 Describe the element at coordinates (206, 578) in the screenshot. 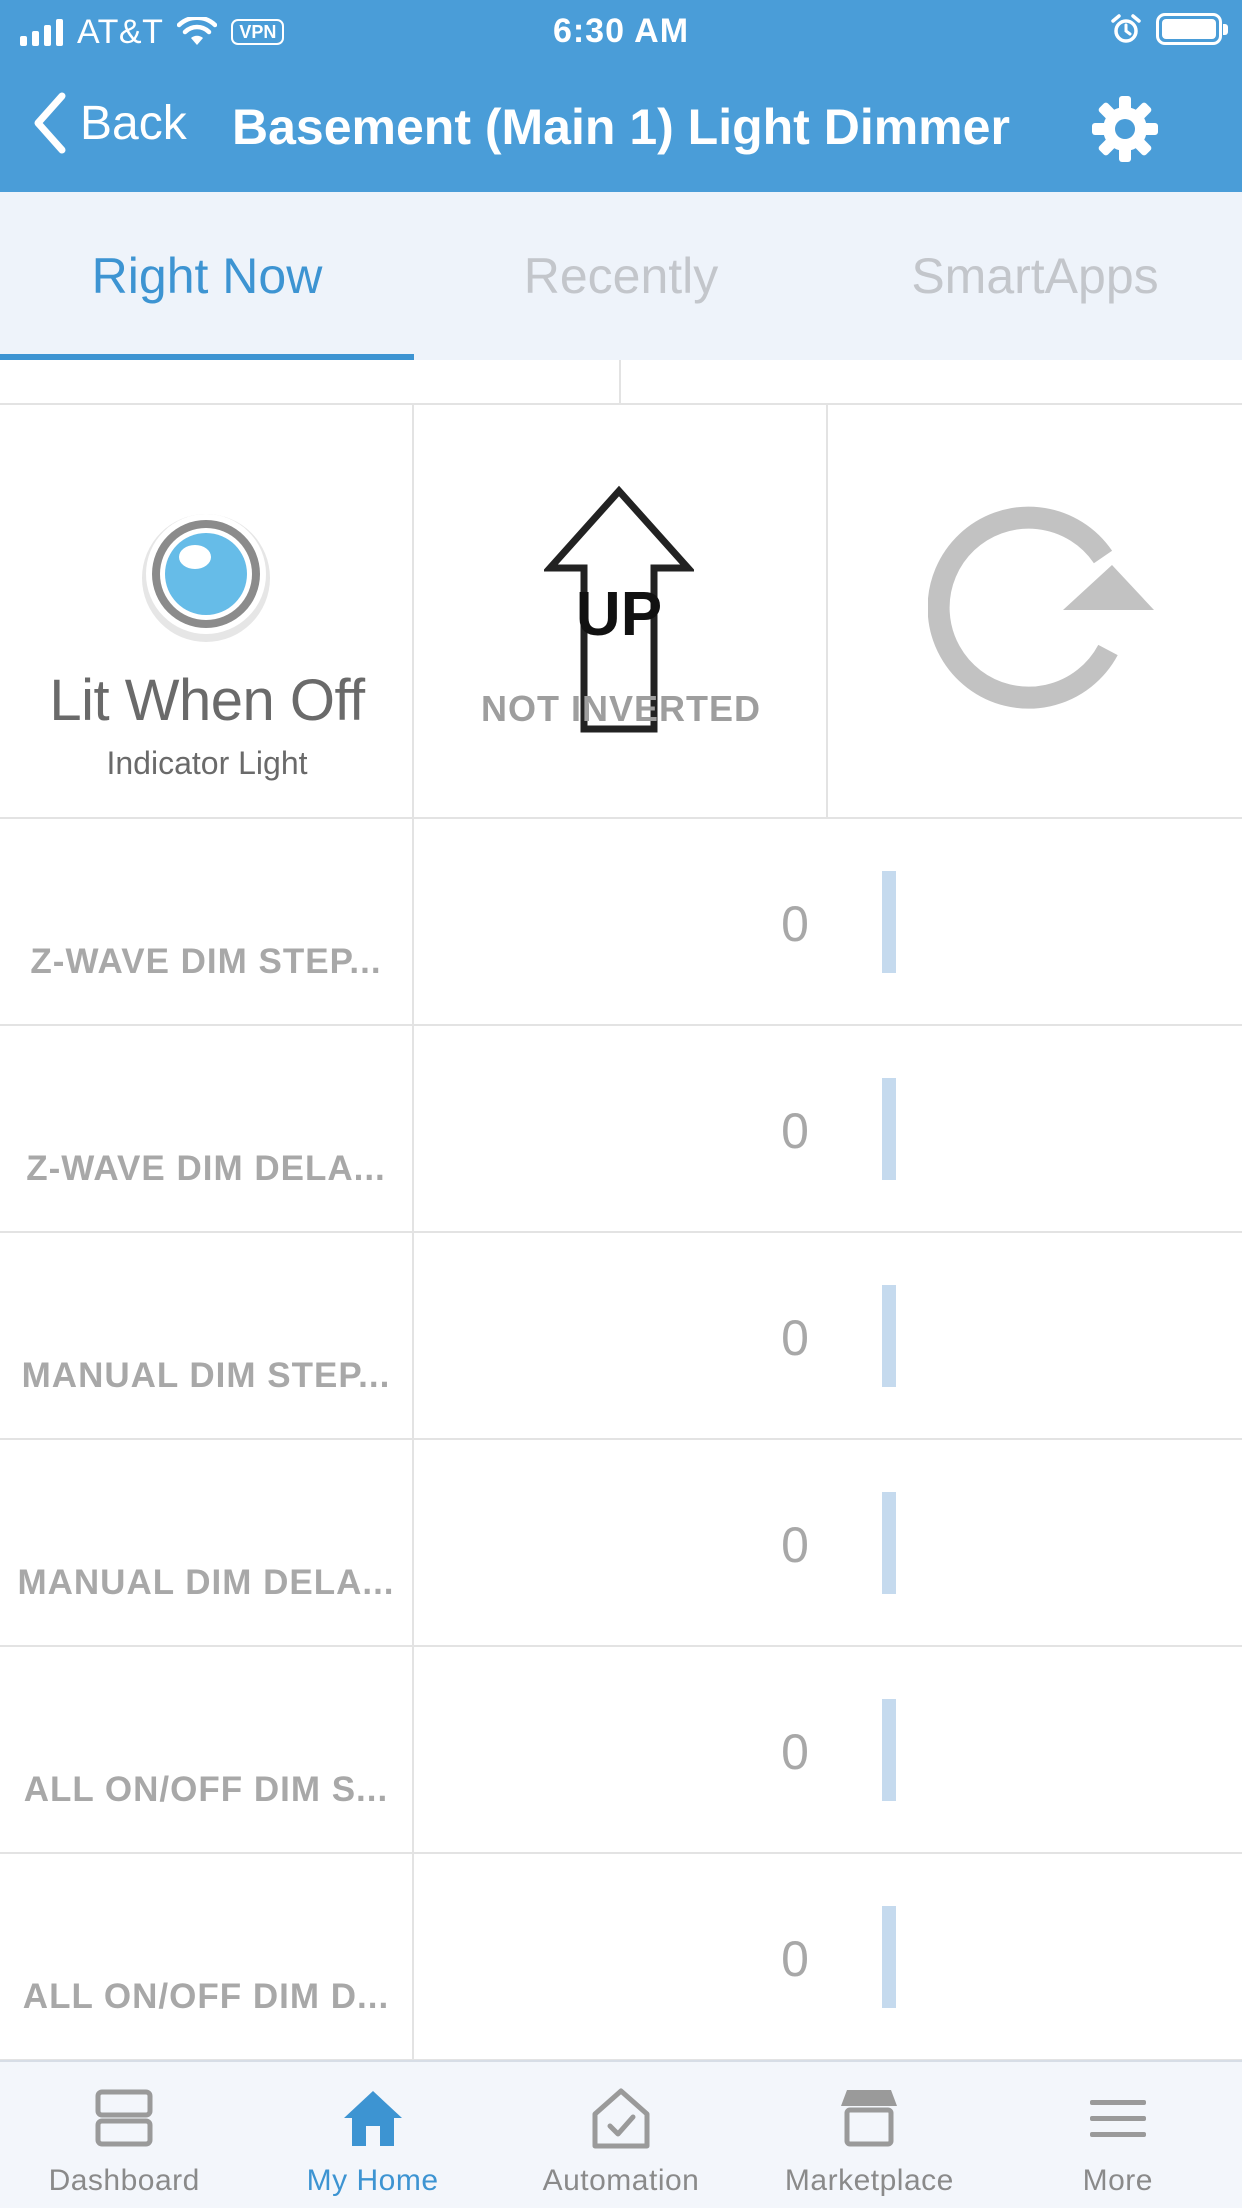

I see `indicator-led-icon` at that location.